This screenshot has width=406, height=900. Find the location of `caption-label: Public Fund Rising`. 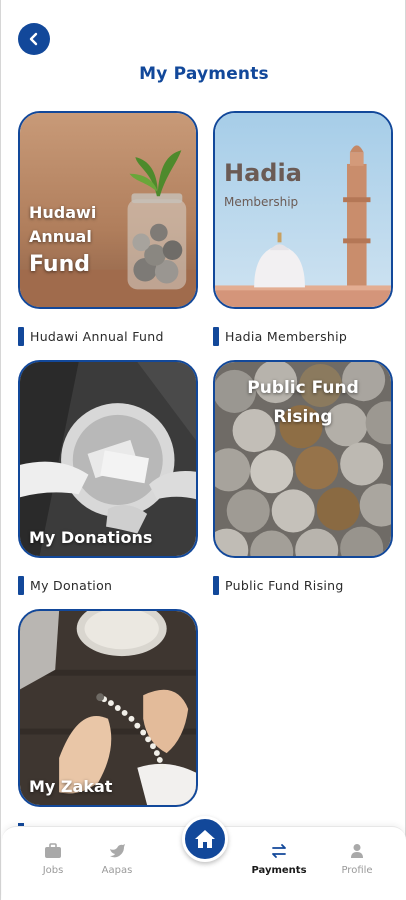

caption-label: Public Fund Rising is located at coordinates (284, 585).